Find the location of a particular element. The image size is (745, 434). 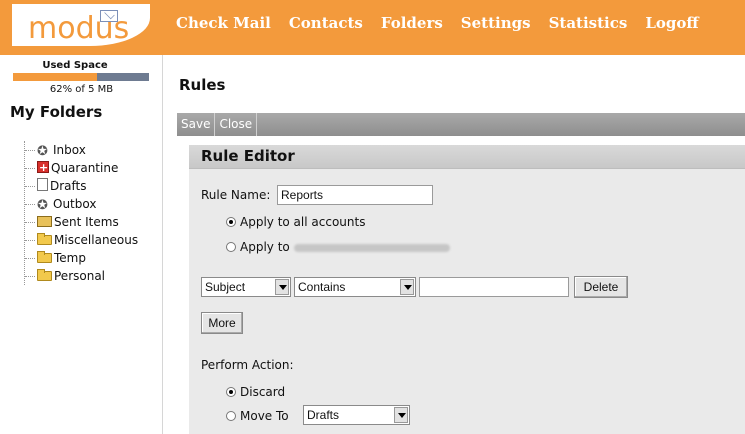

nav-check-mail: Check Mail is located at coordinates (223, 23).